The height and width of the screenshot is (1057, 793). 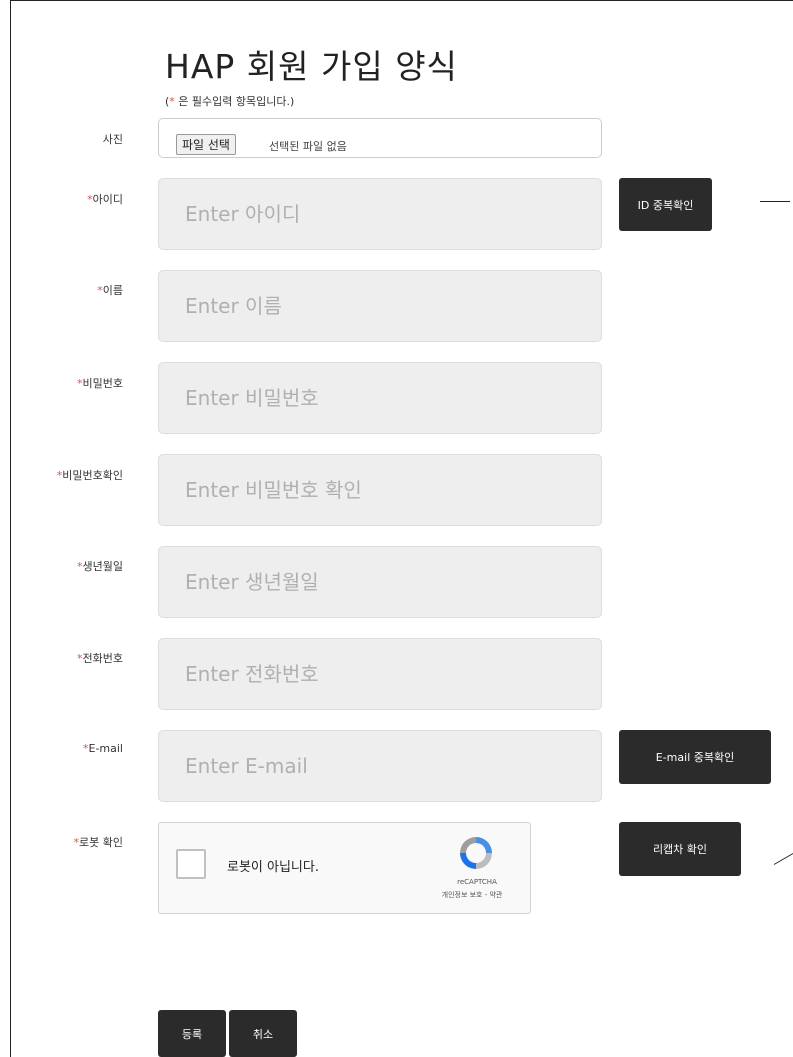 I want to click on recaptcha-widget: 로봇이 아닙니다. reCAPTCHA 개인정보 보호 - 약관, so click(x=344, y=868).